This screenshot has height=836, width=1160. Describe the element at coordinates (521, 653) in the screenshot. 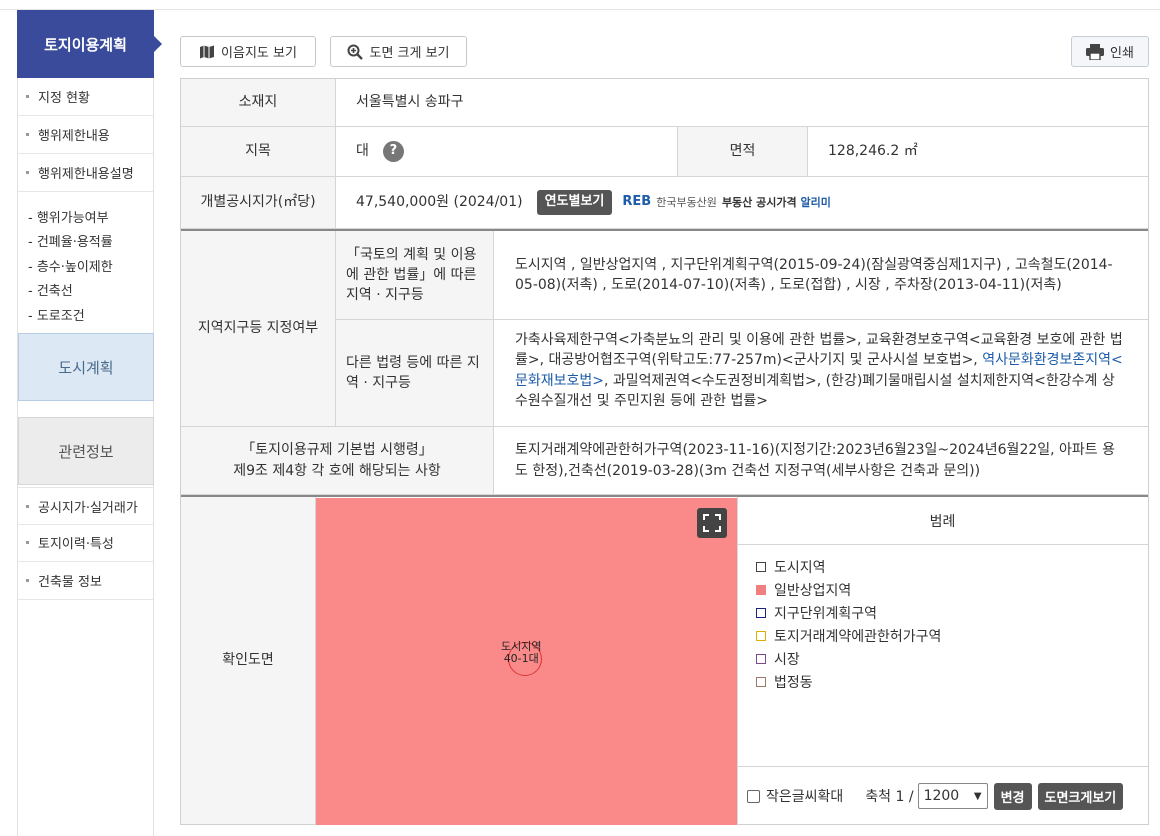

I see `map-parcel-label: 도시지역 40-1대` at that location.